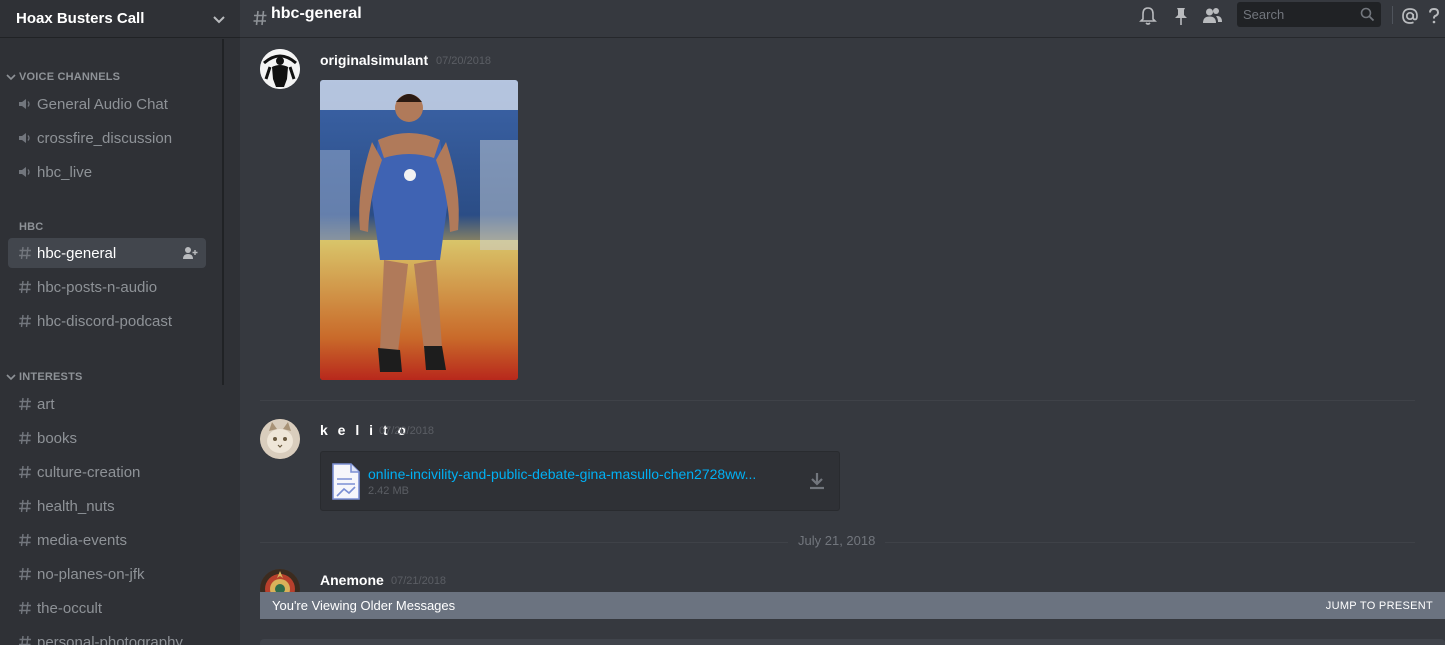 Image resolution: width=1445 pixels, height=645 pixels. What do you see at coordinates (388, 491) in the screenshot?
I see `file-size: 2.42 MB` at bounding box center [388, 491].